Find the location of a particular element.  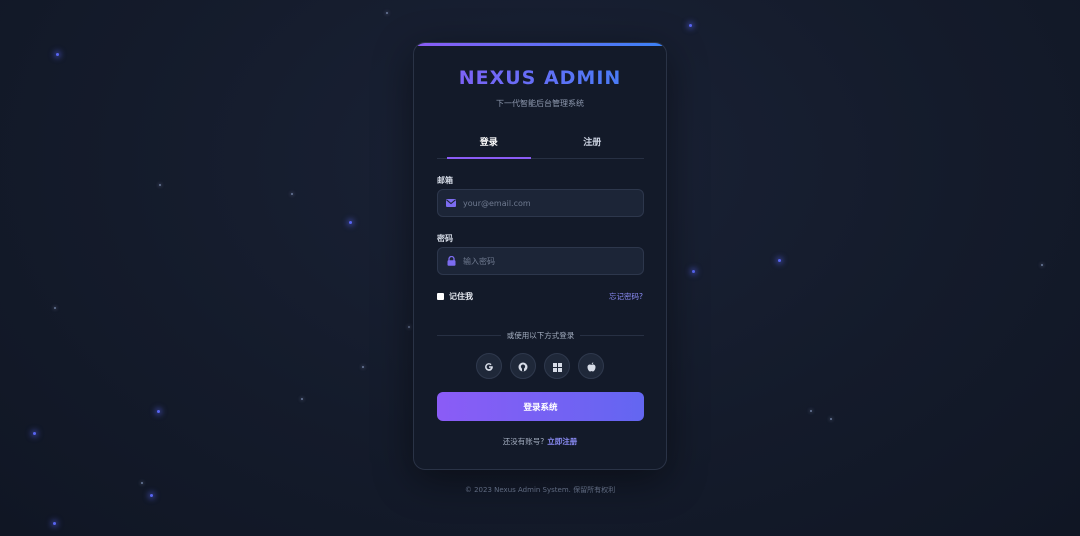

forgot-password-link: 忘记密码? is located at coordinates (626, 296).